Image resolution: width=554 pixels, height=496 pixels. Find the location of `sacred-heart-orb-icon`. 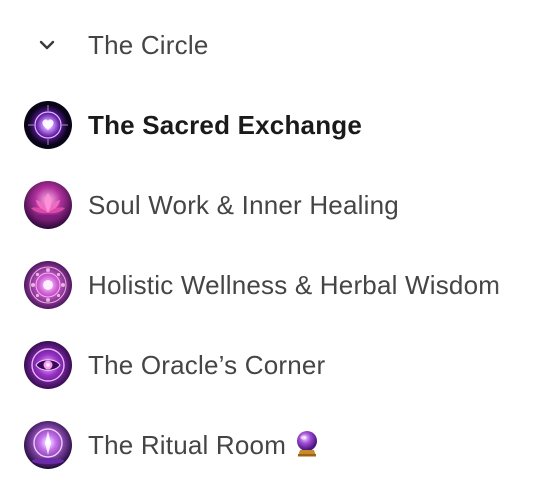

sacred-heart-orb-icon is located at coordinates (48, 125).